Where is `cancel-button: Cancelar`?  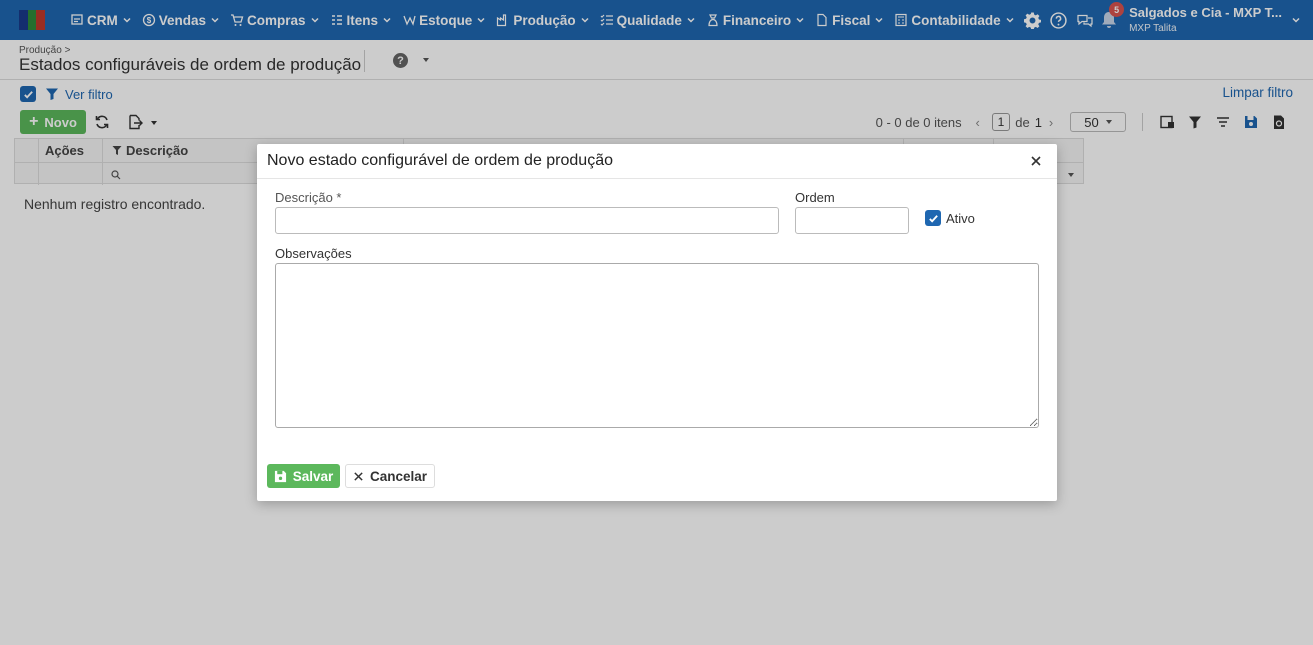 cancel-button: Cancelar is located at coordinates (390, 476).